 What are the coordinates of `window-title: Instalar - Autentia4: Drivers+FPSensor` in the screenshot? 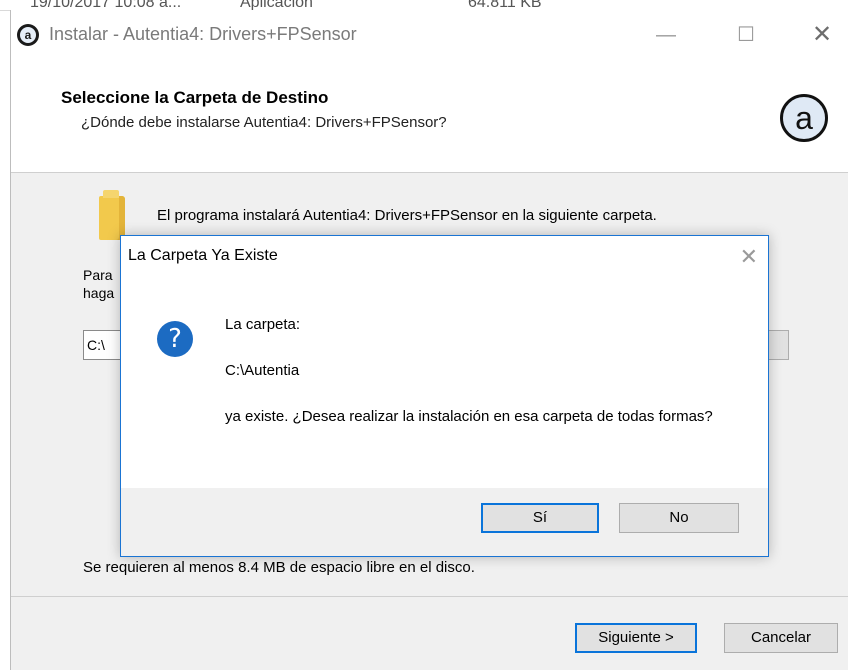 It's located at (203, 34).